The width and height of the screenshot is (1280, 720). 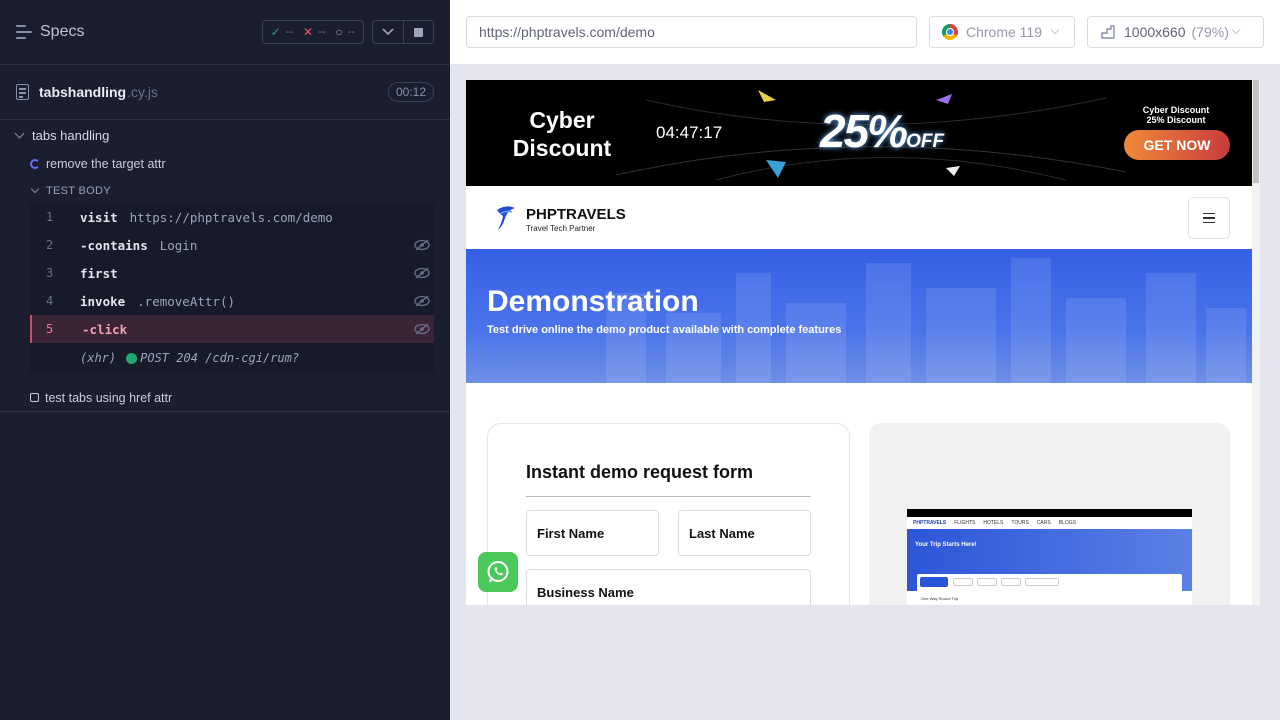 I want to click on url-text: https://phptravels.com/demo, so click(x=567, y=32).